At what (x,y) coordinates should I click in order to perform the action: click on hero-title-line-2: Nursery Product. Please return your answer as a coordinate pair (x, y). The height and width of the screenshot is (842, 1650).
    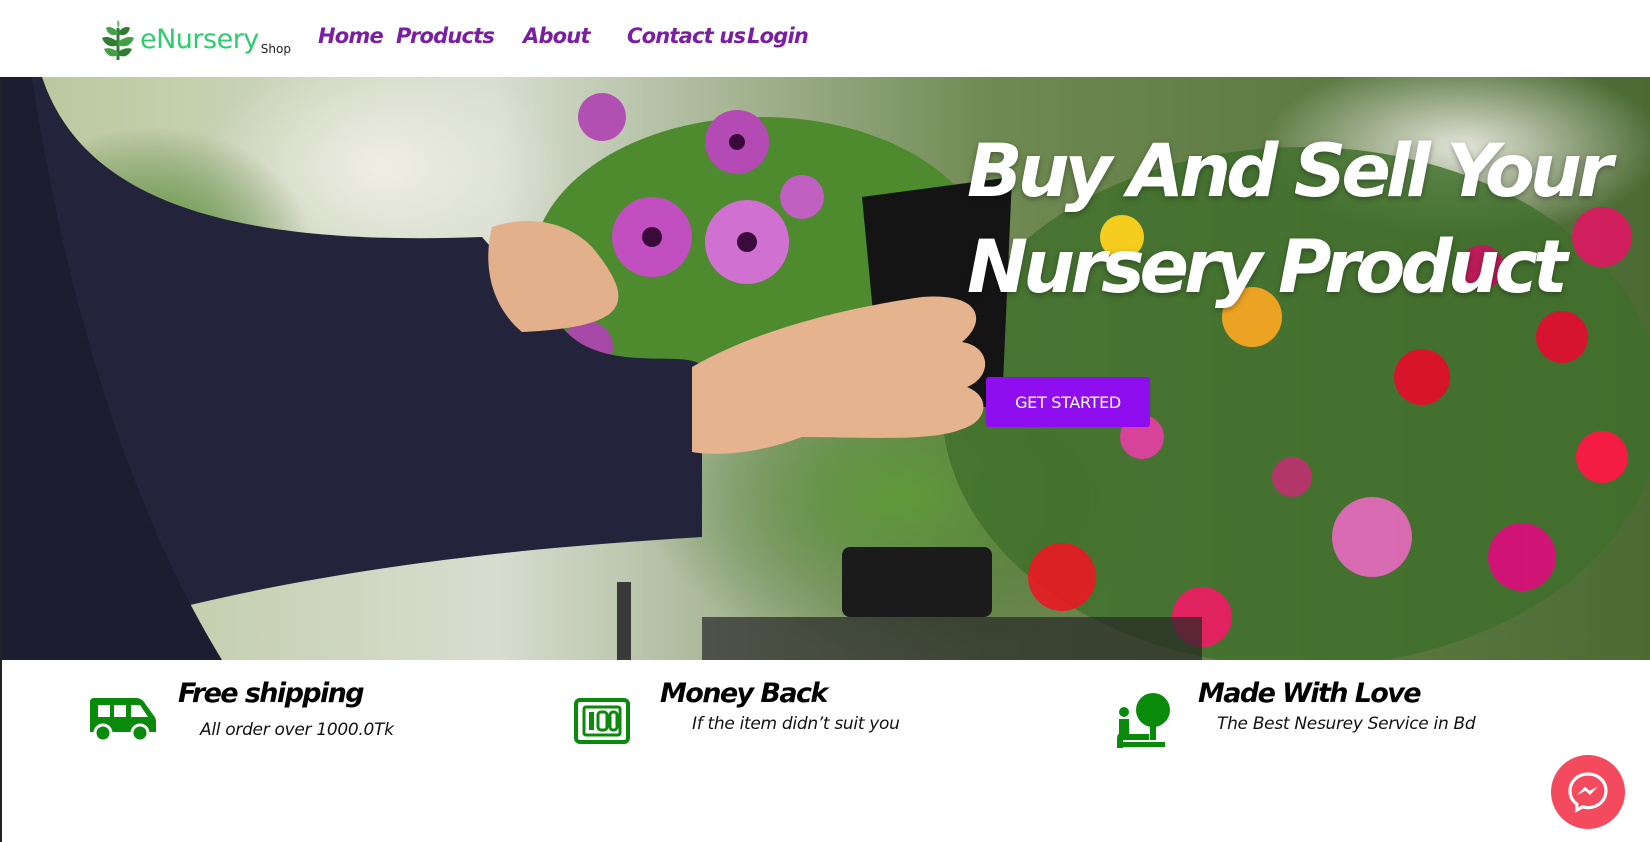
    Looking at the image, I should click on (1267, 267).